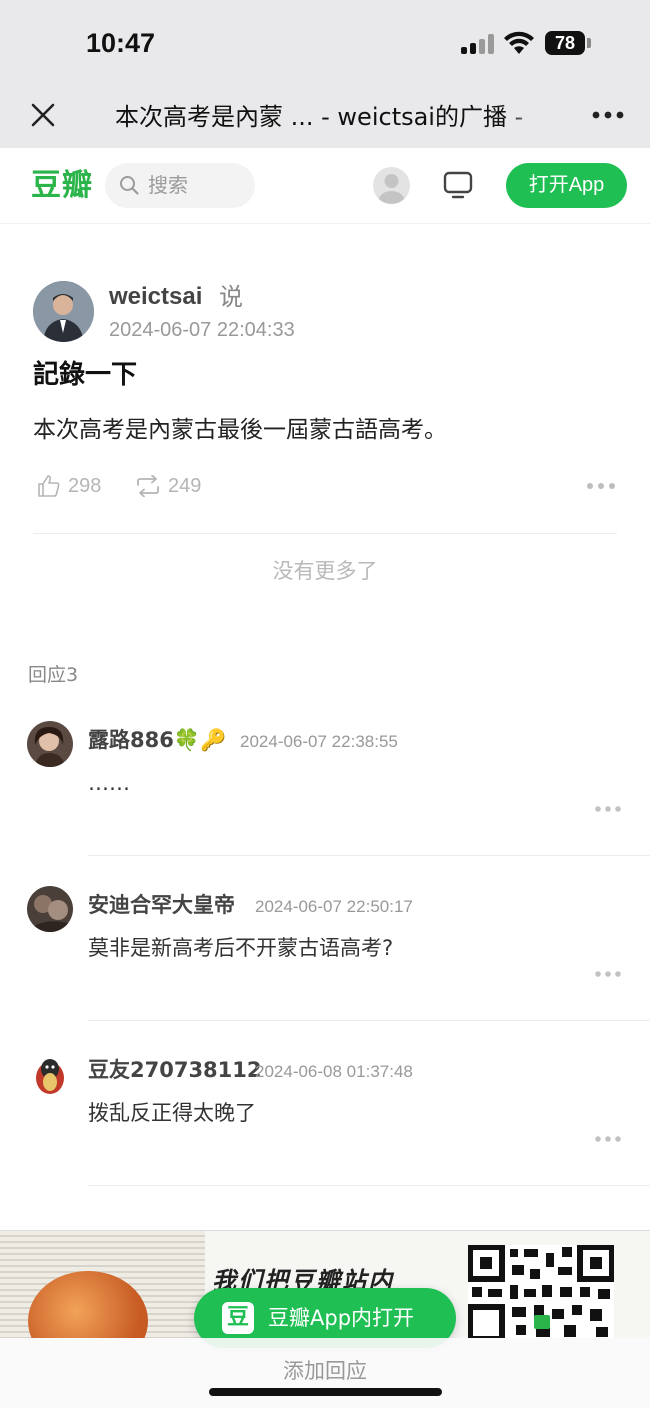 This screenshot has height=1408, width=650. I want to click on search-placeholder: 搜索, so click(168, 185).